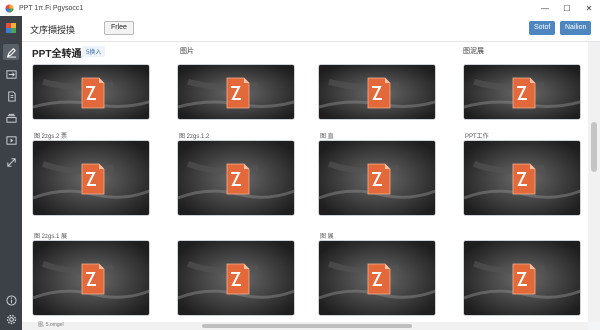 The width and height of the screenshot is (600, 330). Describe the element at coordinates (51, 237) in the screenshot. I see `thumbnail-caption: 图 2zgs.1 展` at that location.